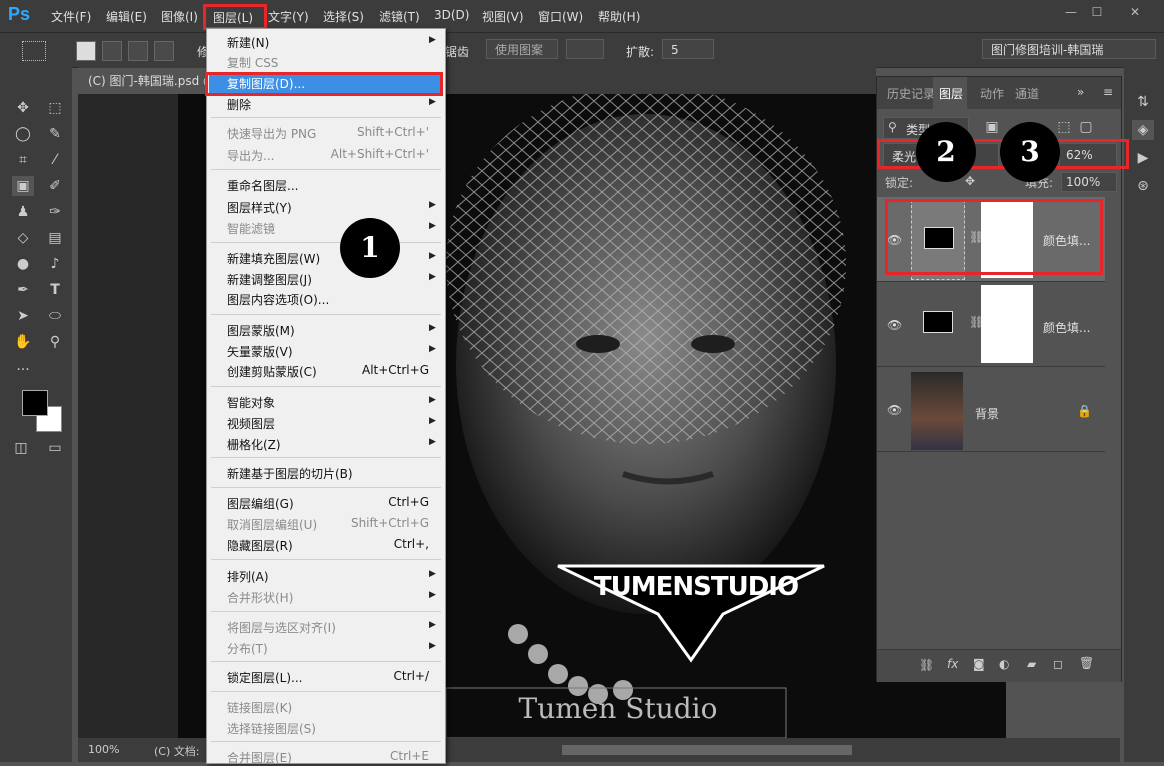 Image resolution: width=1164 pixels, height=766 pixels. I want to click on crop-tool-icon: ⌗, so click(23, 160).